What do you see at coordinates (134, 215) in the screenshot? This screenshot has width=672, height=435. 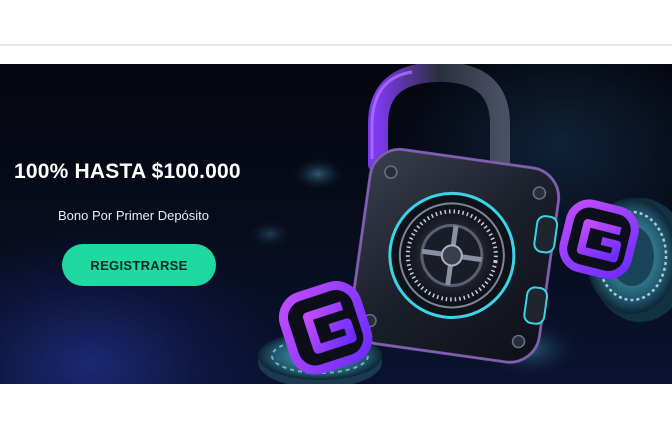 I see `promo-subtitle: Bono Por Primer Depósito` at bounding box center [134, 215].